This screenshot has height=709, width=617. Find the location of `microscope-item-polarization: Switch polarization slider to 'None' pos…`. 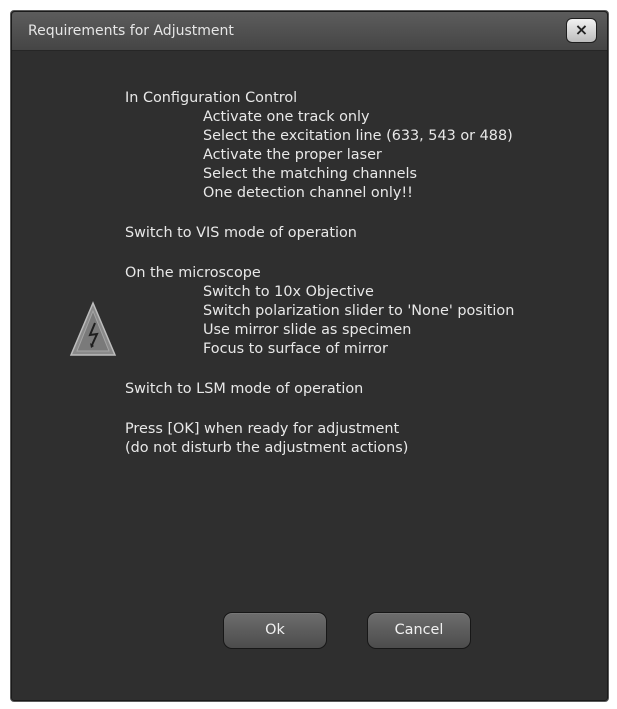

microscope-item-polarization: Switch polarization slider to 'None' pos… is located at coordinates (359, 311).